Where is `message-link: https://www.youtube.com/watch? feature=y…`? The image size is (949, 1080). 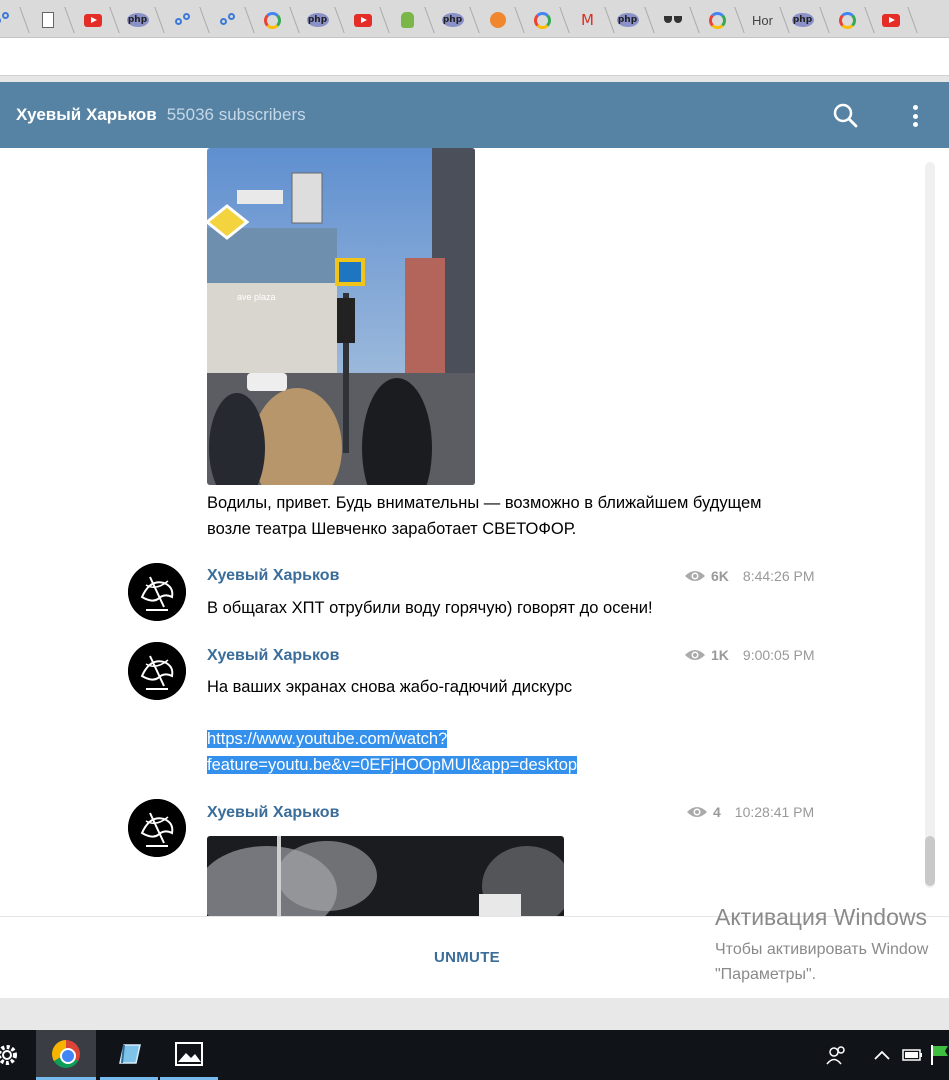 message-link: https://www.youtube.com/watch? feature=y… is located at coordinates (487, 752).